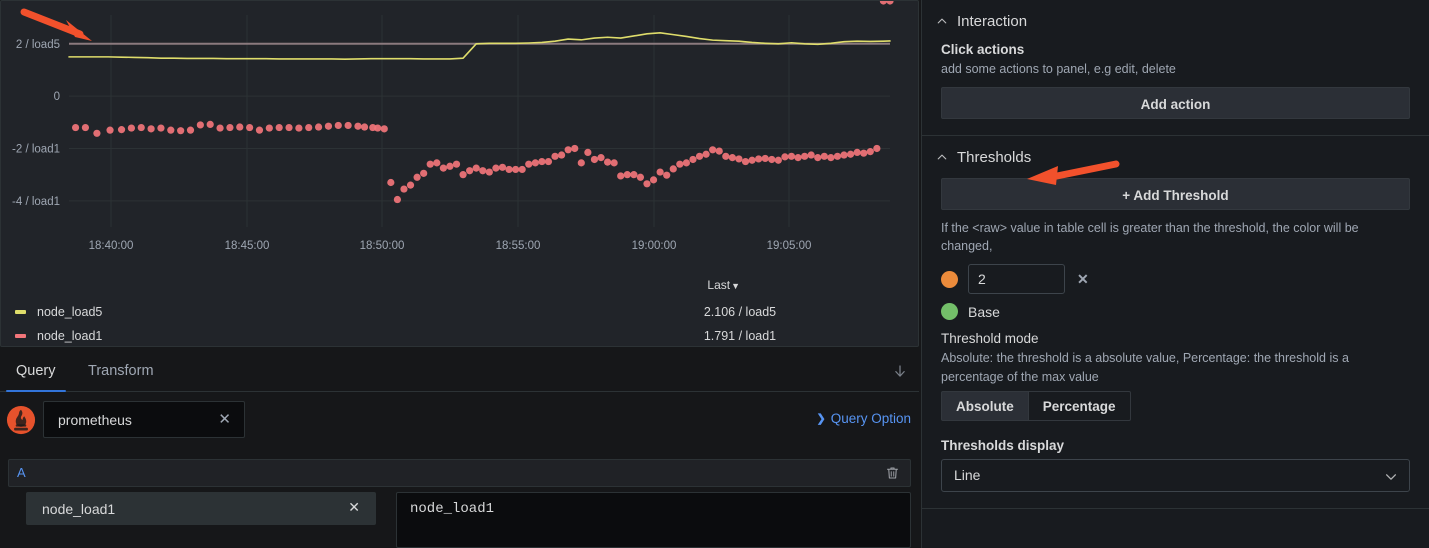 This screenshot has width=1429, height=548. What do you see at coordinates (1175, 312) in the screenshot?
I see `threshold-step-base: Base` at bounding box center [1175, 312].